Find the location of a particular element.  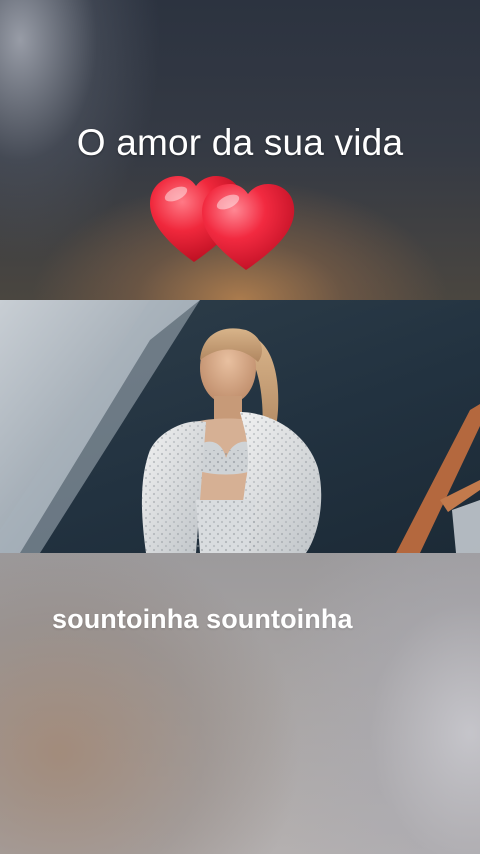

headline-text: O amor da sua vida is located at coordinates (240, 142).